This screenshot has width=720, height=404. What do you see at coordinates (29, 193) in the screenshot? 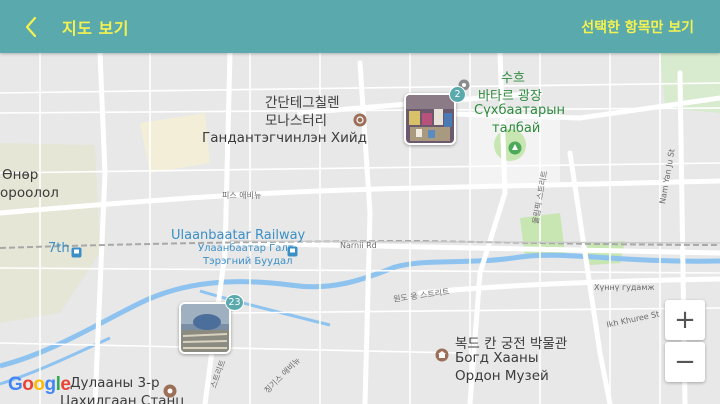
I see `label-left-2: ороолол` at bounding box center [29, 193].